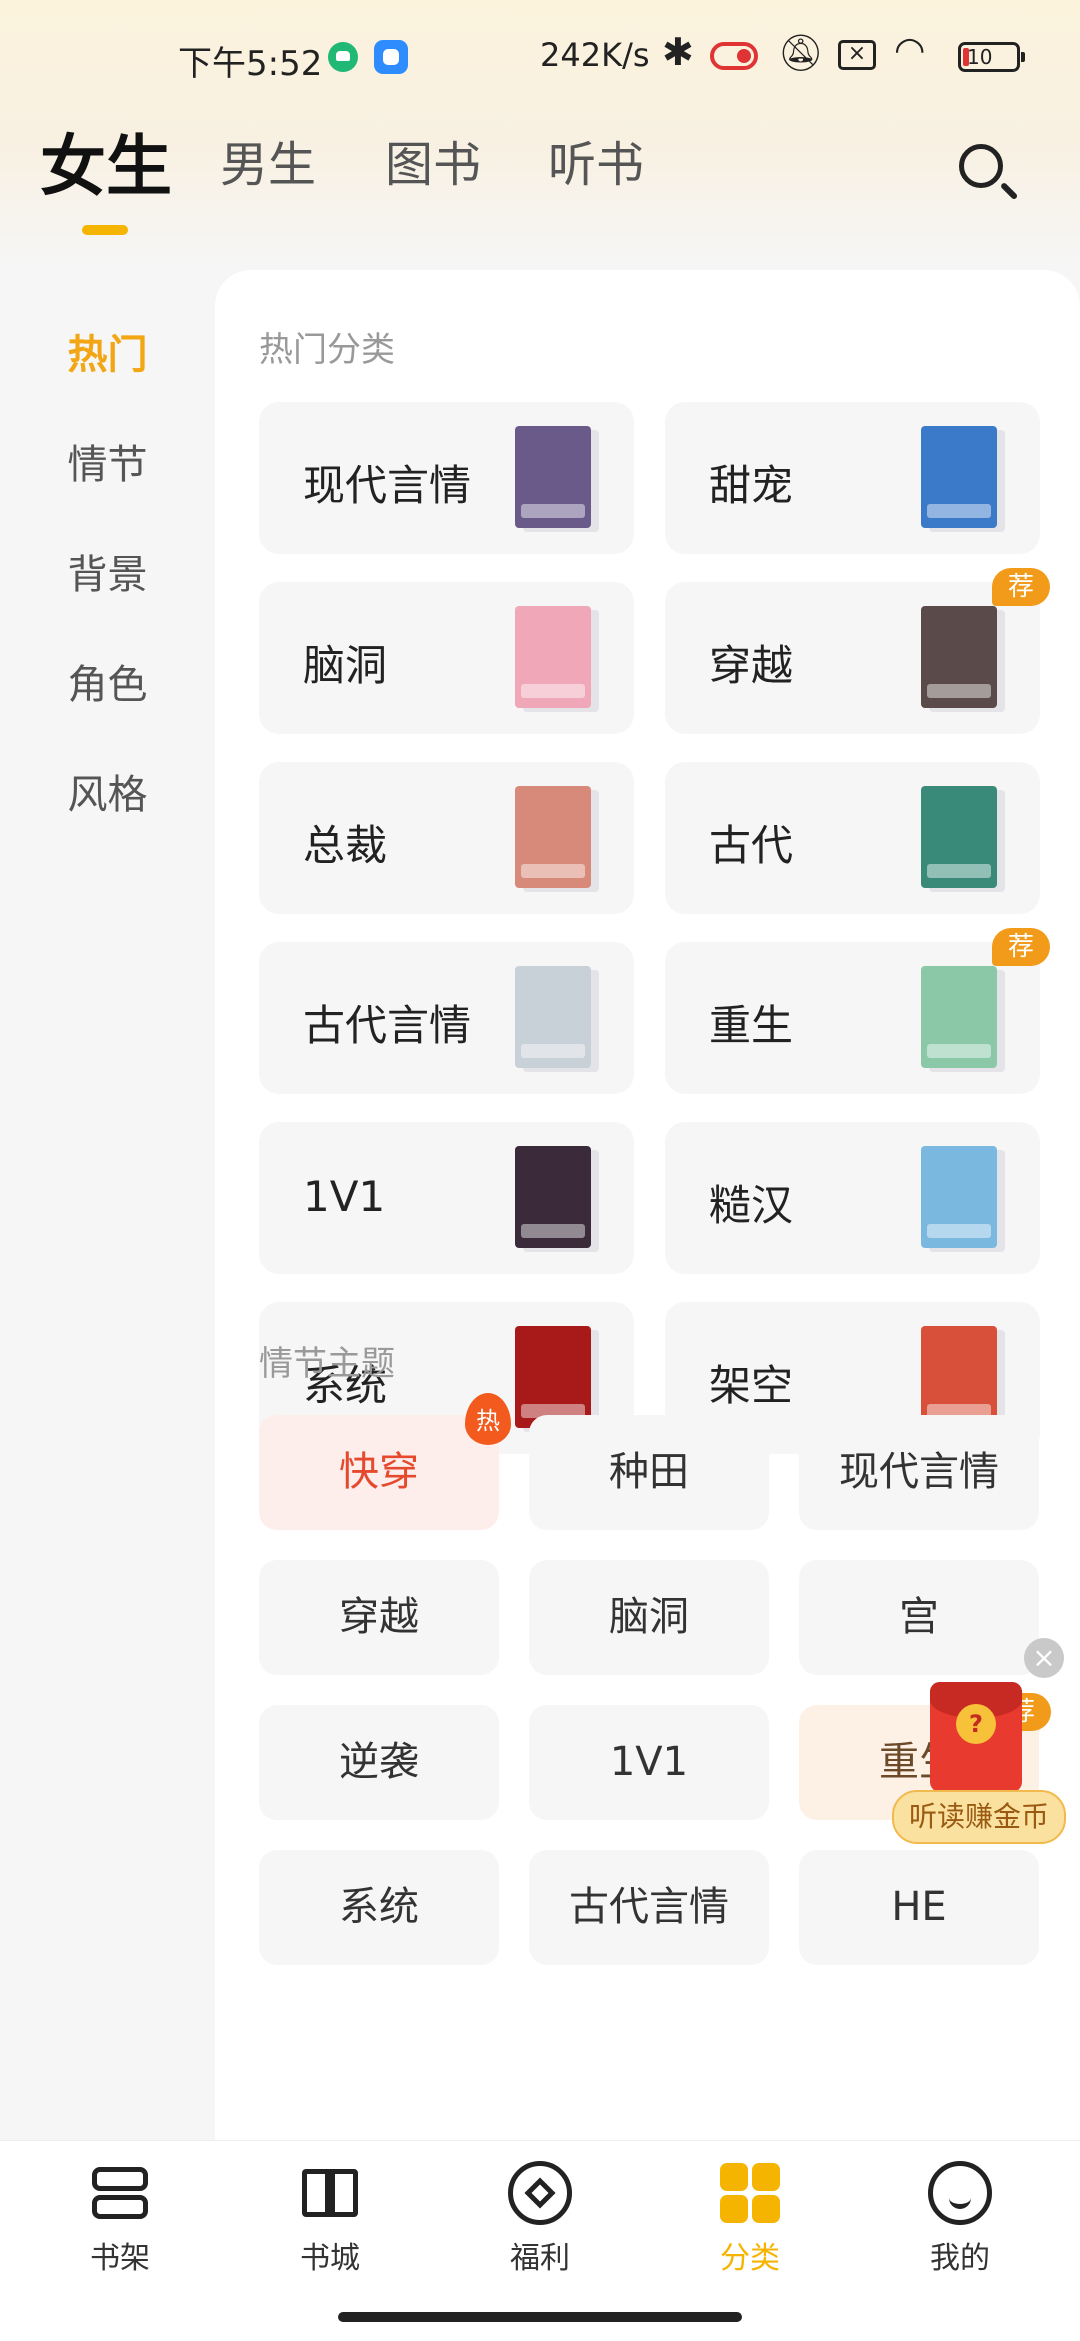 The image size is (1080, 2341). Describe the element at coordinates (105, 230) in the screenshot. I see `active-tab-indicator` at that location.